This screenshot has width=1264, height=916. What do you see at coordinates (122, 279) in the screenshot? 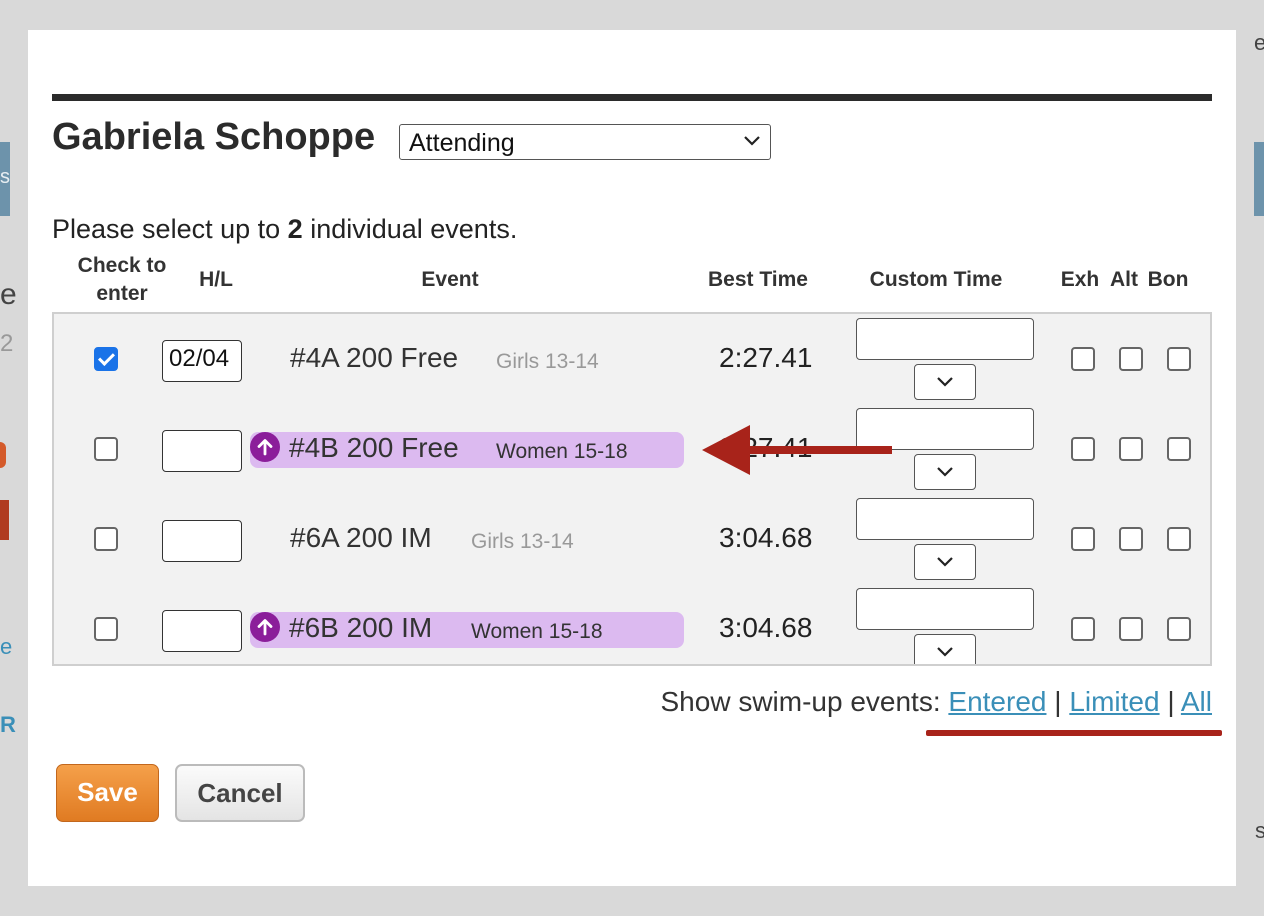
I see `column-header-check-to-enter: Check to enter` at bounding box center [122, 279].